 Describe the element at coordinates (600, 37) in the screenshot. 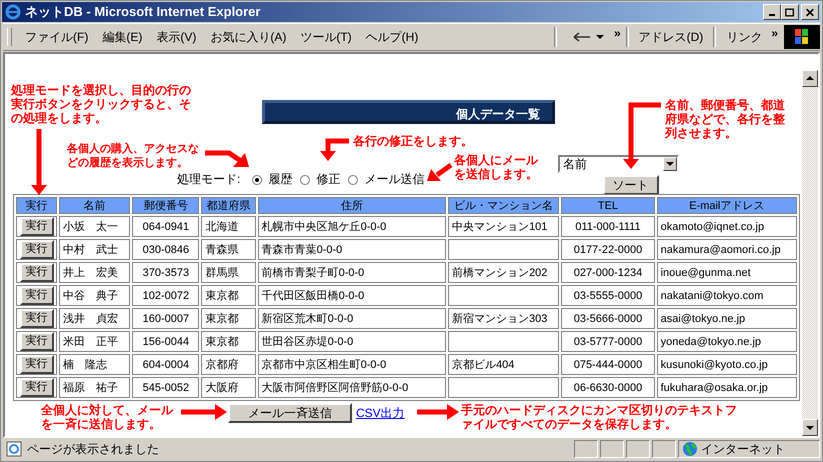

I see `caret-icon` at that location.